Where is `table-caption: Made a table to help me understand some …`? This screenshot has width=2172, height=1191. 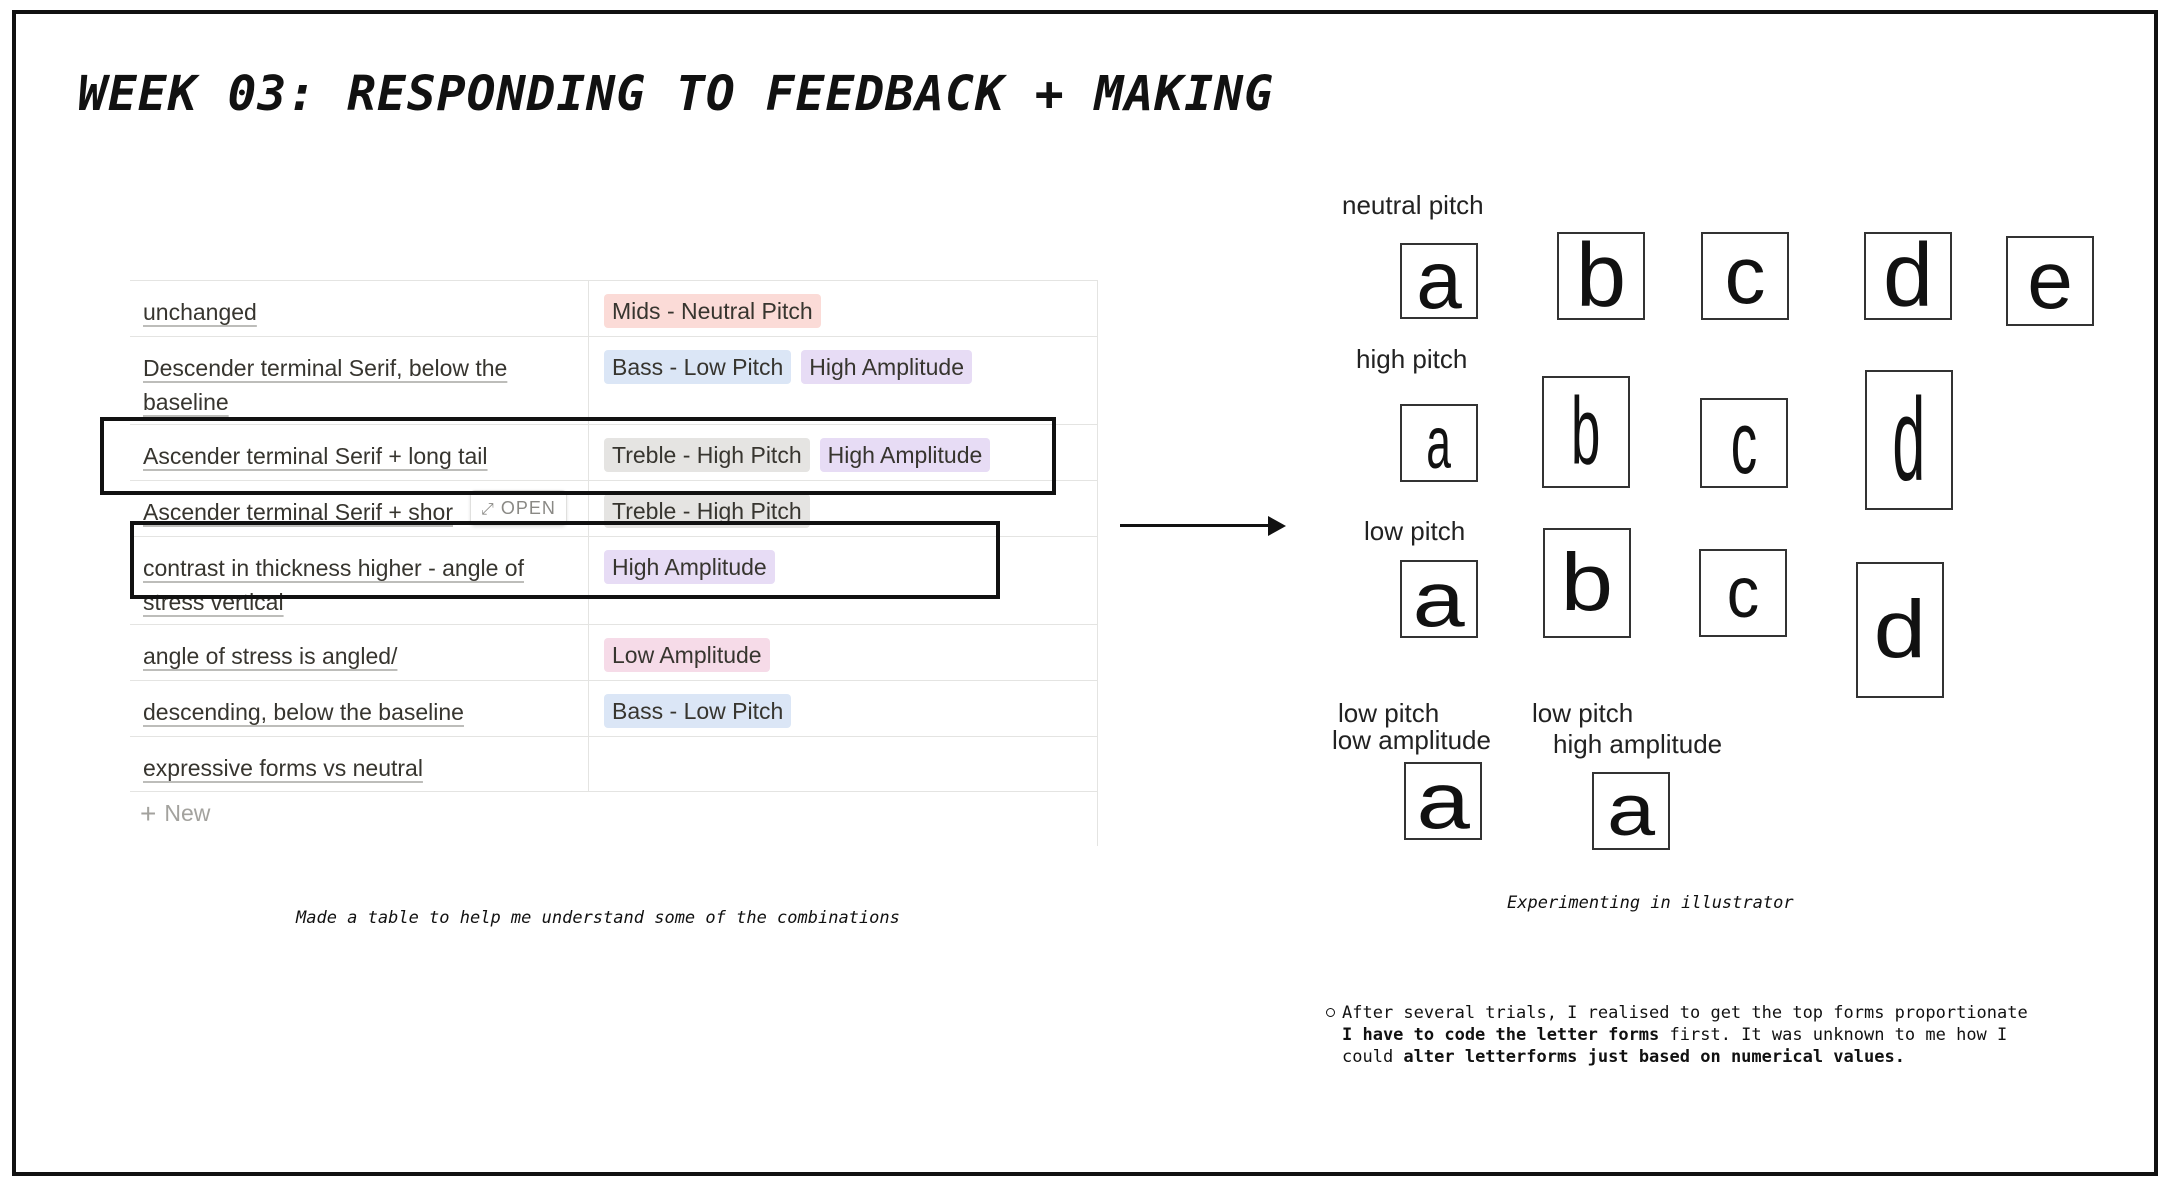 table-caption: Made a table to help me understand some … is located at coordinates (598, 918).